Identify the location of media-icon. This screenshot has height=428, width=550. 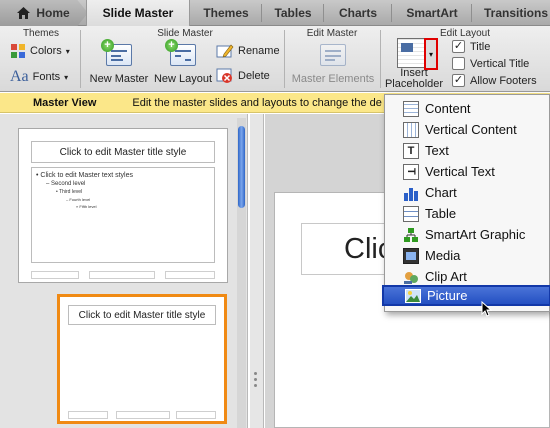
(411, 255).